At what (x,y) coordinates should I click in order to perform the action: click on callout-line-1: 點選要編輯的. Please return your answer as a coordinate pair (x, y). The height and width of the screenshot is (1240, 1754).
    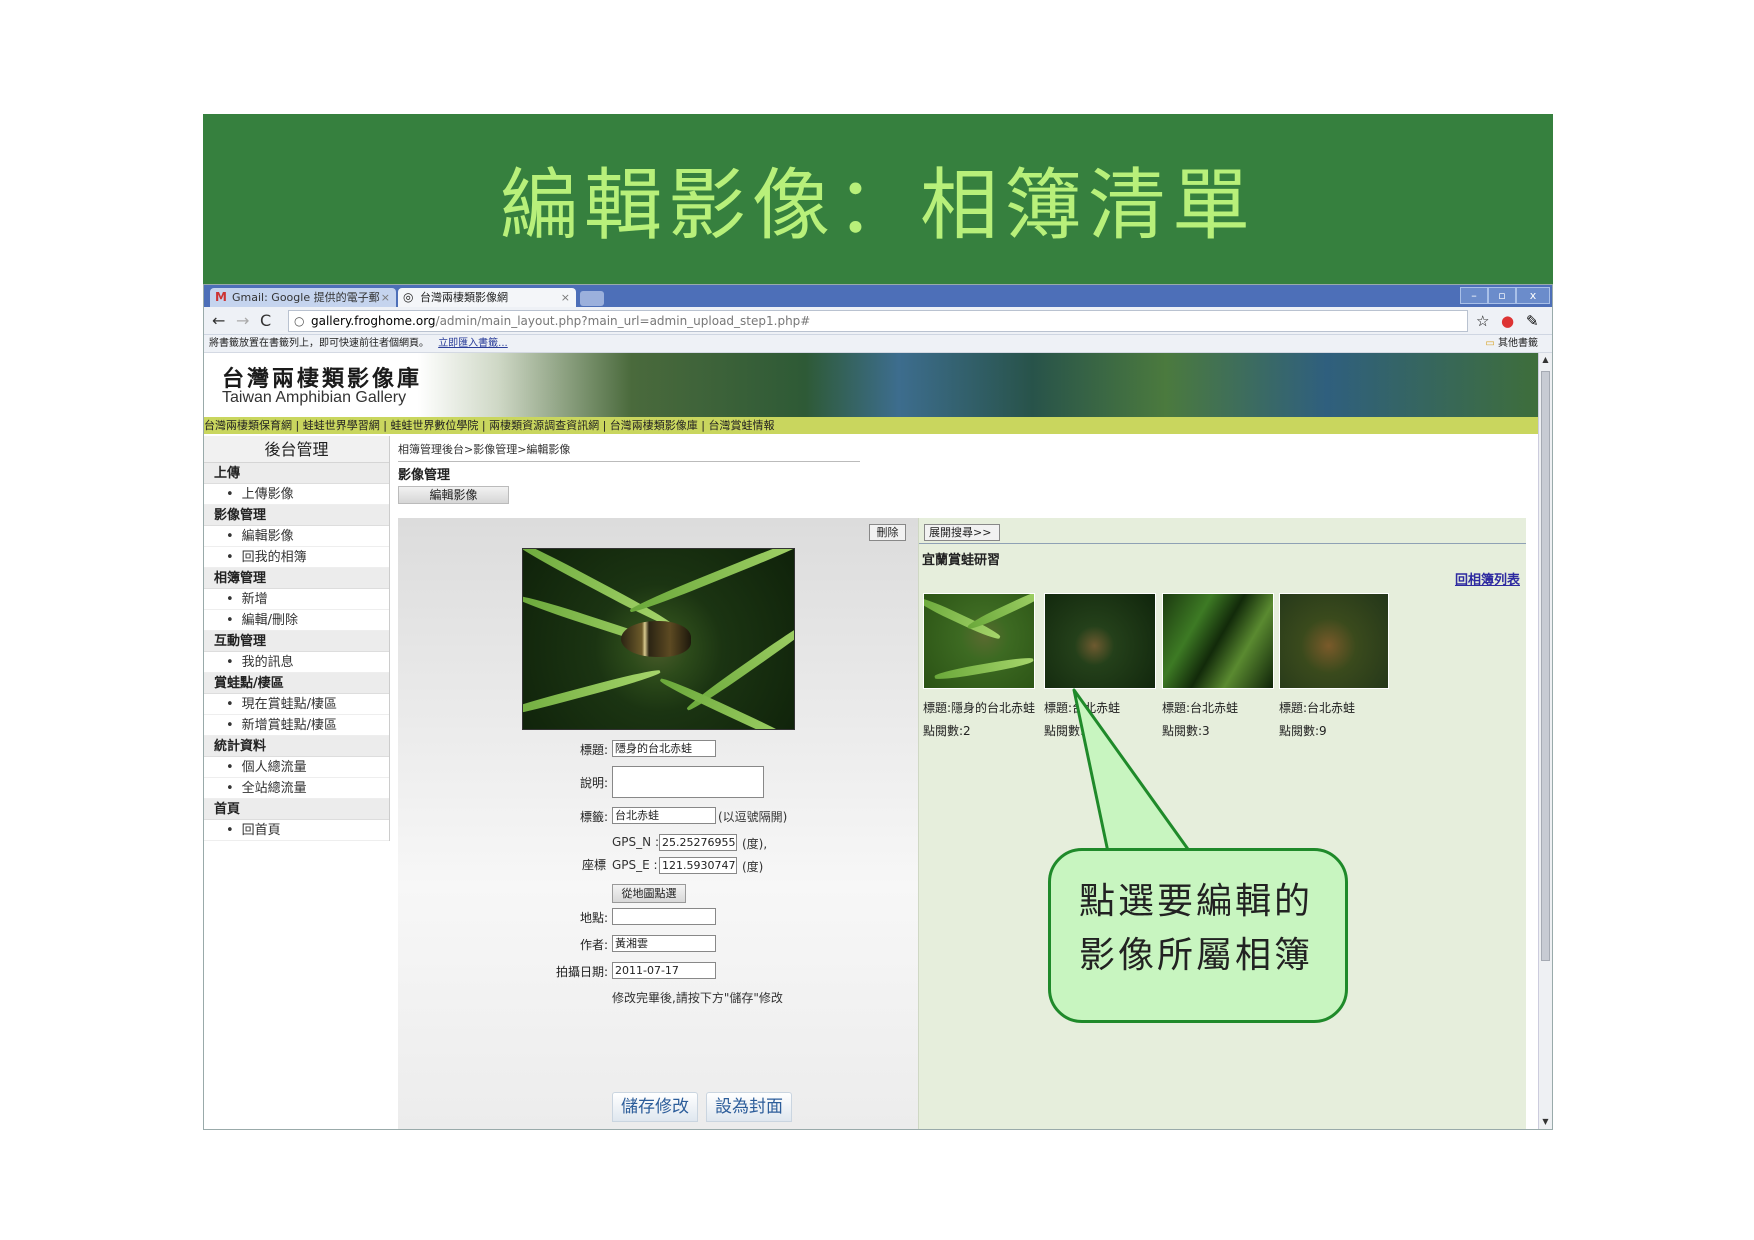
    Looking at the image, I should click on (1196, 901).